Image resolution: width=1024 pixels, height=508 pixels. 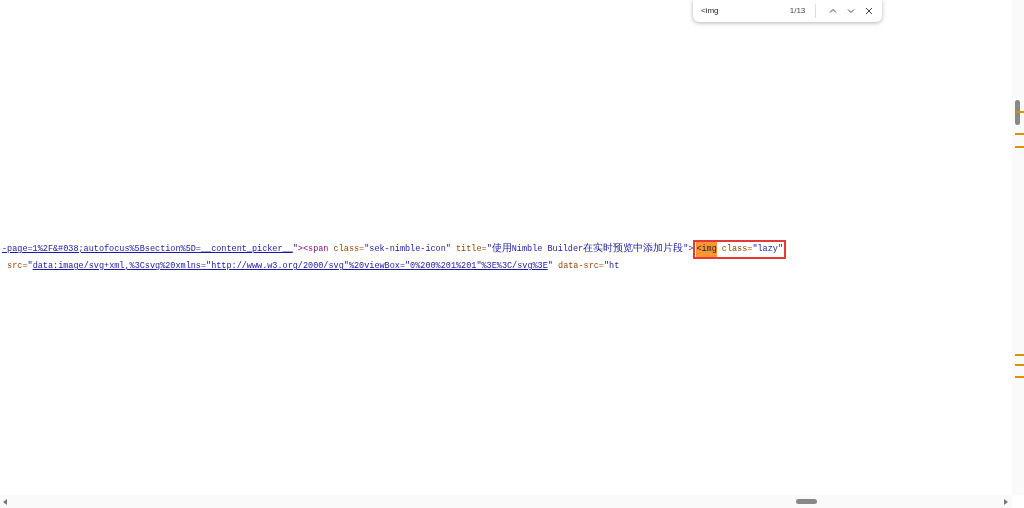 I want to click on attribute-value: "lazy", so click(x=767, y=249).